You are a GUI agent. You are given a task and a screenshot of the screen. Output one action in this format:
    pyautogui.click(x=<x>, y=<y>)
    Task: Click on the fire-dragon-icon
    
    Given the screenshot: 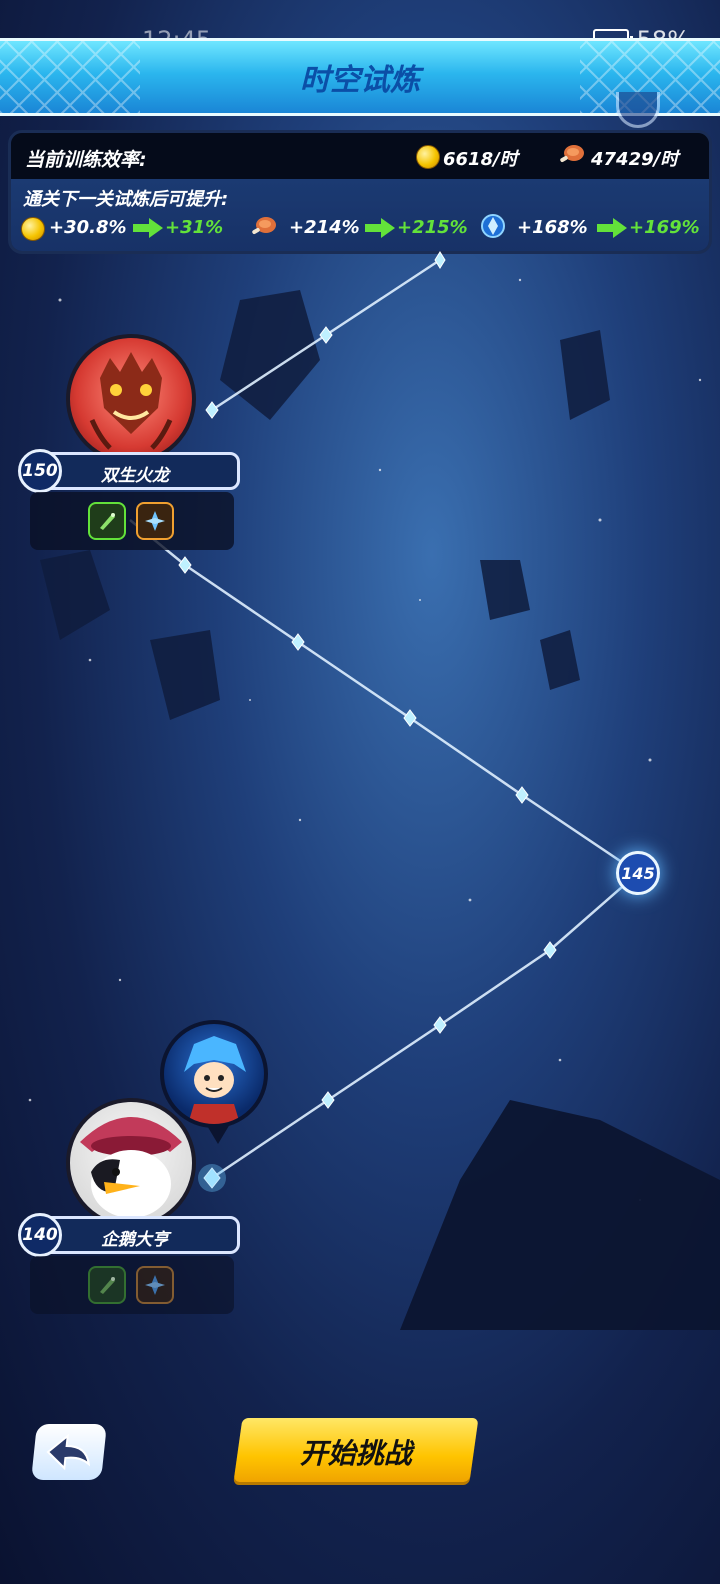 What is the action you would take?
    pyautogui.click(x=131, y=401)
    